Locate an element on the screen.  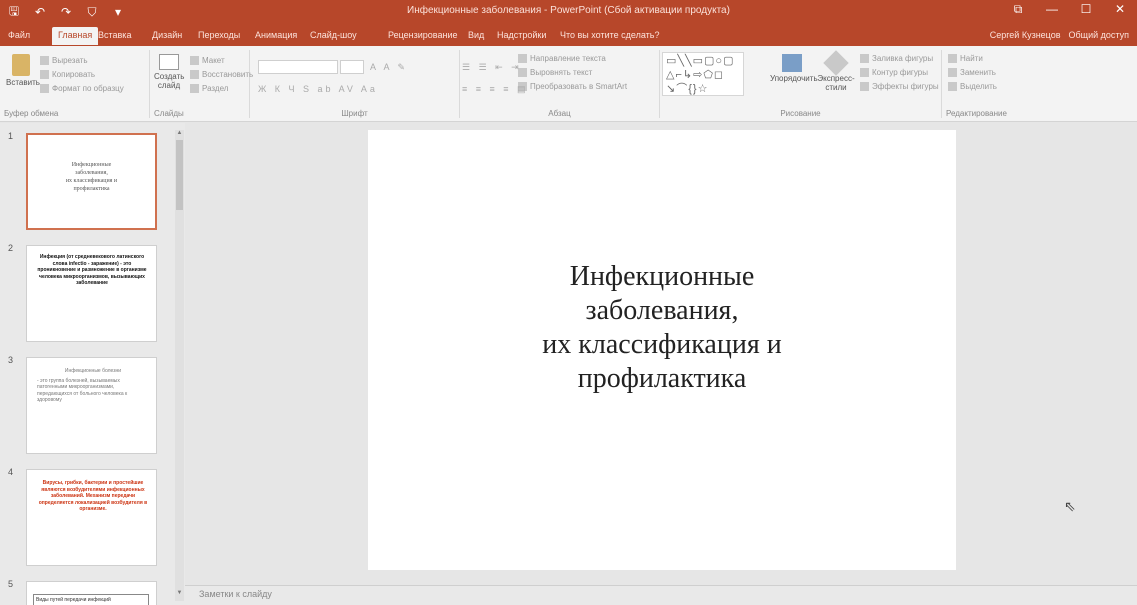
scroll-thumb is located at coordinates (179, 175).